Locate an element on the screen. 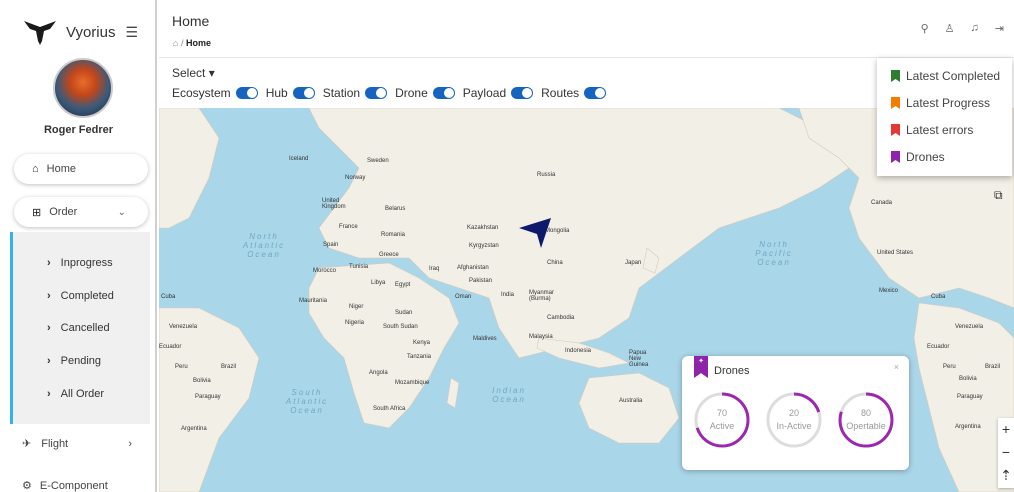 The image size is (1014, 492). sidebar-item-flight: ✈ Flight › is located at coordinates (77, 444).